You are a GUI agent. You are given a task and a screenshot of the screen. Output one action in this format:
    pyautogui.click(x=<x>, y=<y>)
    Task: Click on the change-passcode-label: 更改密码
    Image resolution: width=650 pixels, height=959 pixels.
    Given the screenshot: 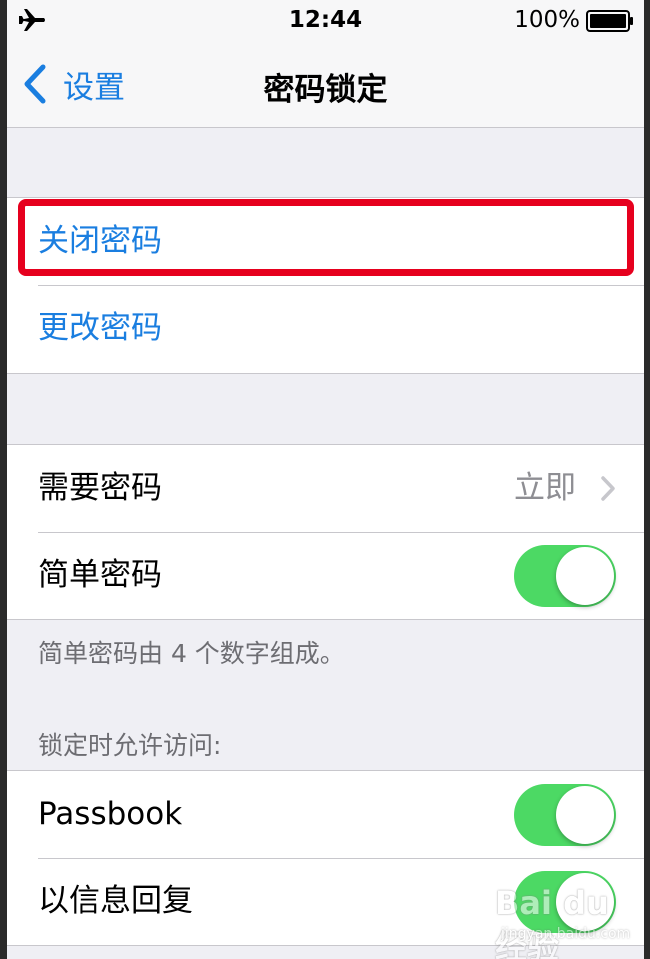 What is the action you would take?
    pyautogui.click(x=100, y=328)
    